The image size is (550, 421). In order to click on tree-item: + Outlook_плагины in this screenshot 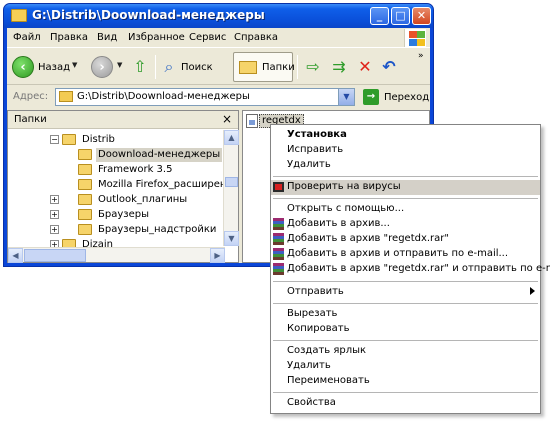, I will do `click(138, 200)`.